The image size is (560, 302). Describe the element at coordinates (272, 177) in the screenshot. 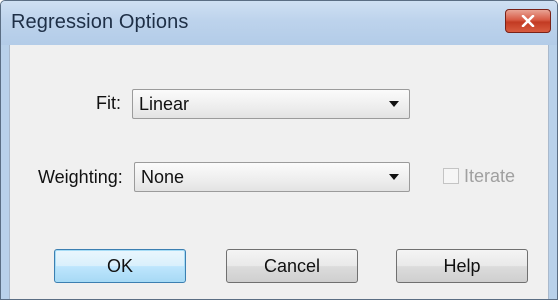

I see `weighting-select: None` at that location.